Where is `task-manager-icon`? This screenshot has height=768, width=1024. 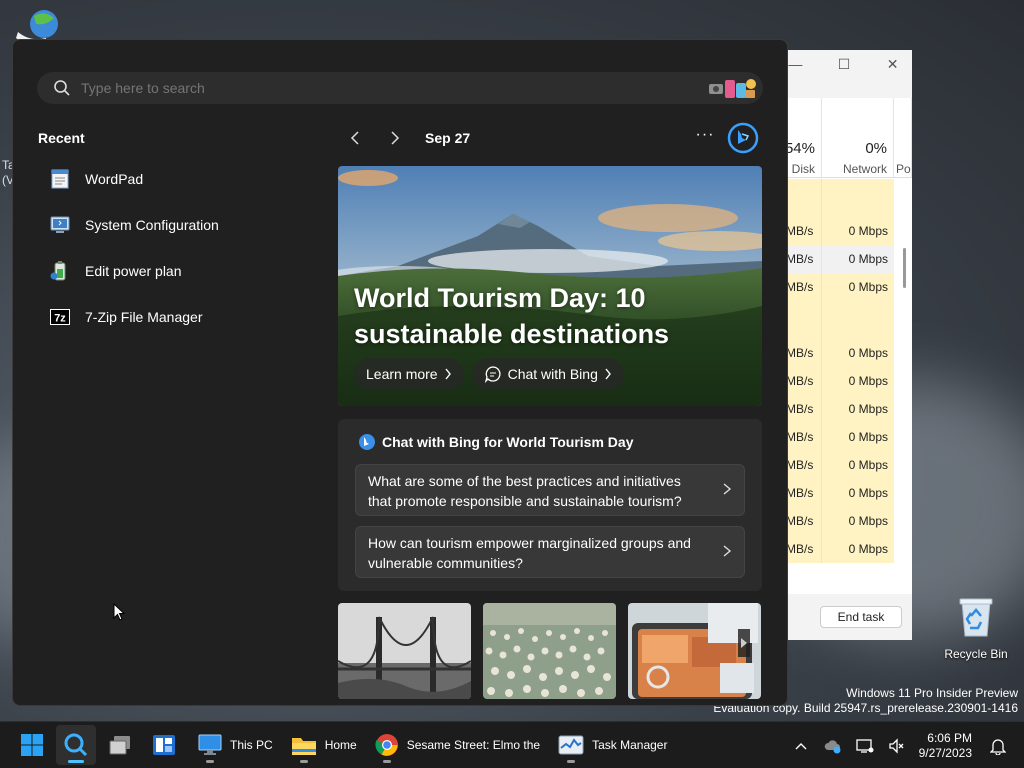 task-manager-icon is located at coordinates (571, 745).